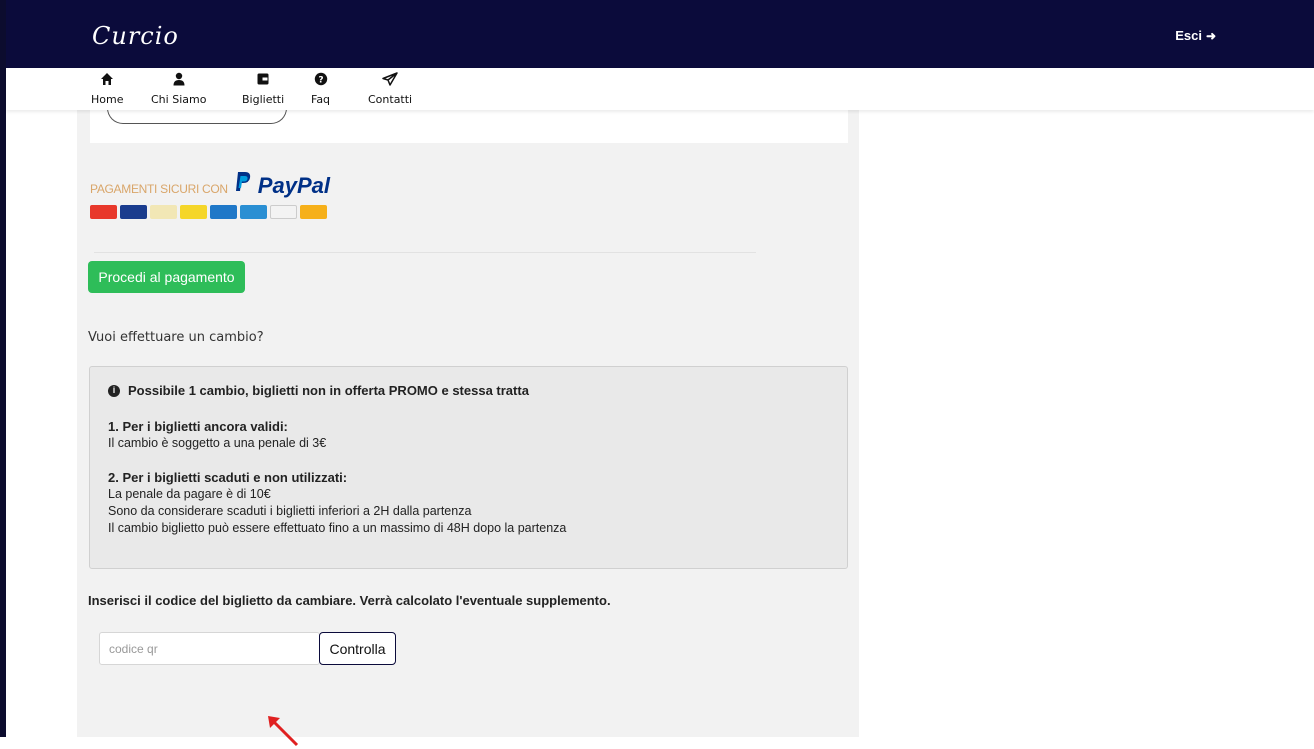 The height and width of the screenshot is (749, 1314). Describe the element at coordinates (425, 252) in the screenshot. I see `section-divider` at that location.